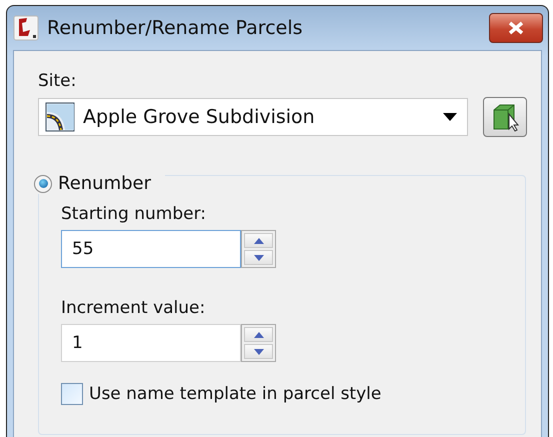  What do you see at coordinates (505, 117) in the screenshot?
I see `pick-from-drawing-button` at bounding box center [505, 117].